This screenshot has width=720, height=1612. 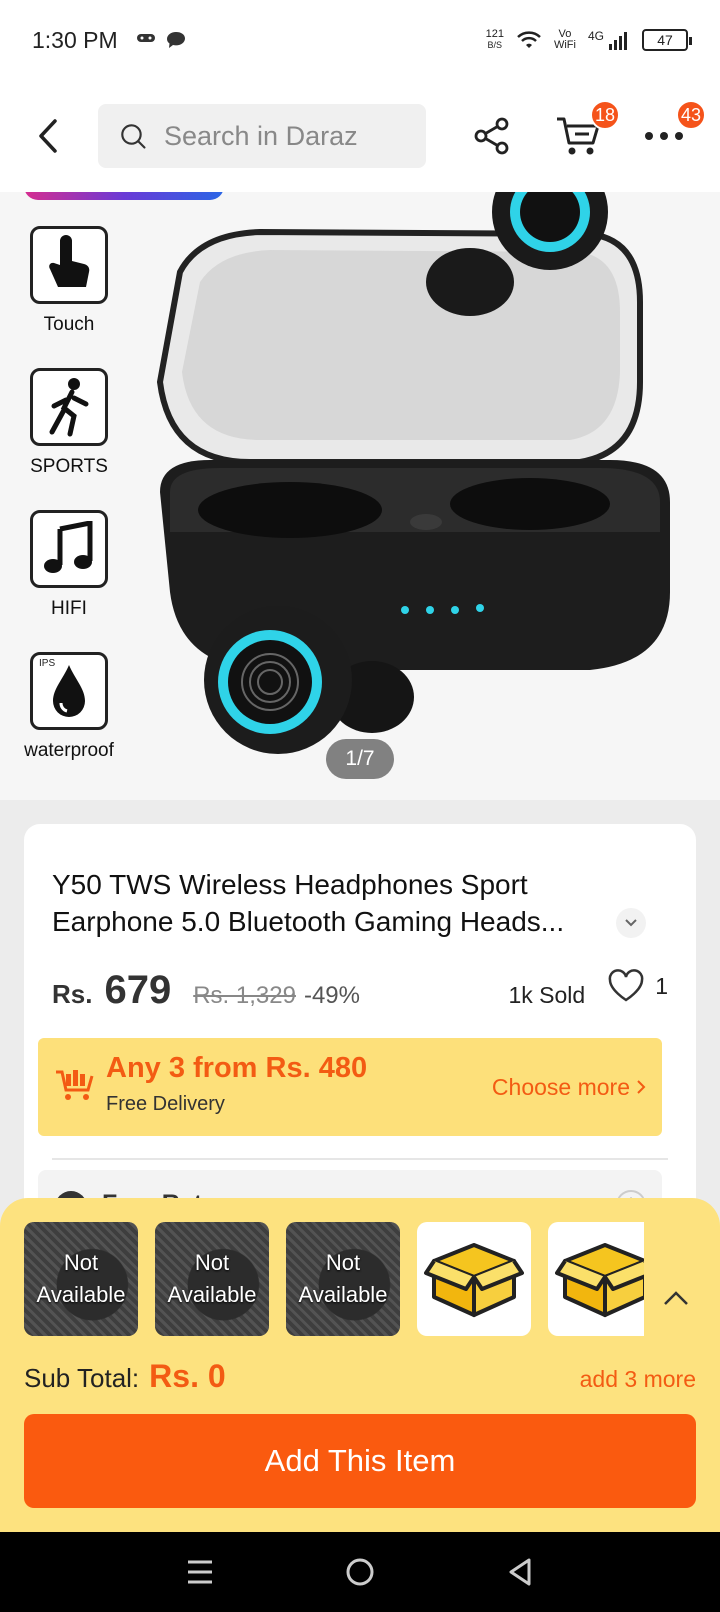 I want to click on volte-indicator: Vo WiFi, so click(x=565, y=40).